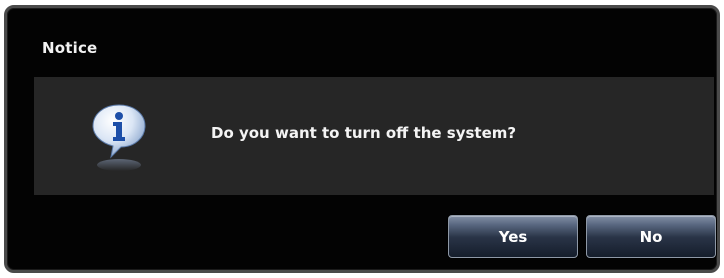 The image size is (724, 278). I want to click on yes-button: Yes, so click(513, 236).